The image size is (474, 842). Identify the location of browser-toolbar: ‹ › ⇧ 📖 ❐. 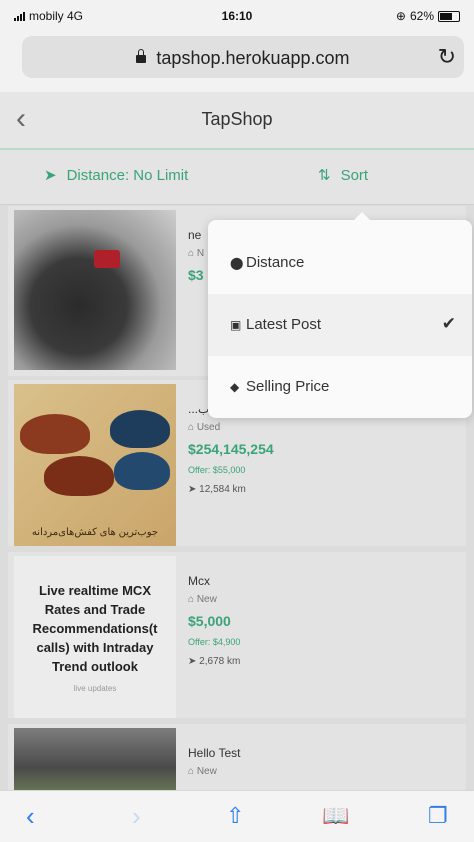
(237, 816).